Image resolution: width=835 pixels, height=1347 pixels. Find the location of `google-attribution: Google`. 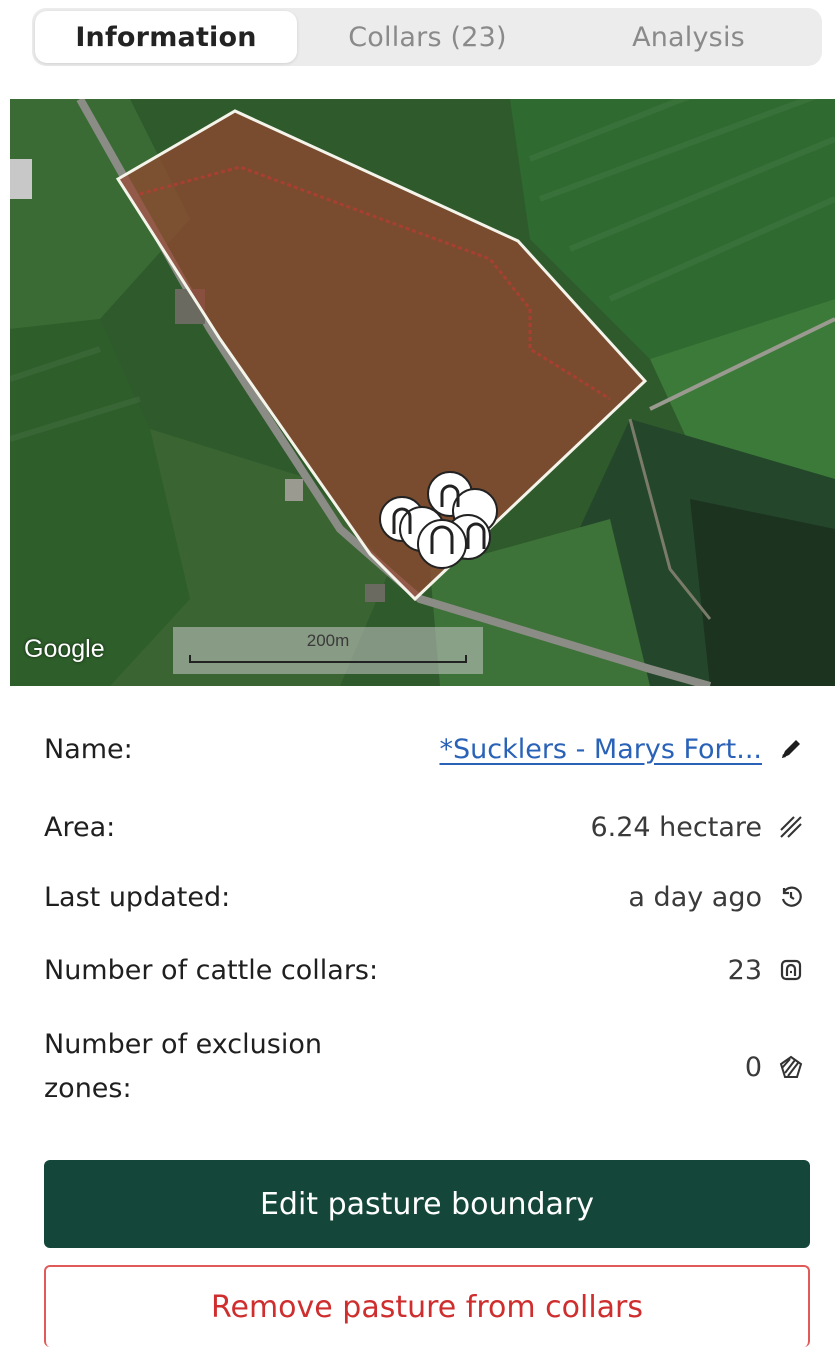

google-attribution: Google is located at coordinates (64, 649).